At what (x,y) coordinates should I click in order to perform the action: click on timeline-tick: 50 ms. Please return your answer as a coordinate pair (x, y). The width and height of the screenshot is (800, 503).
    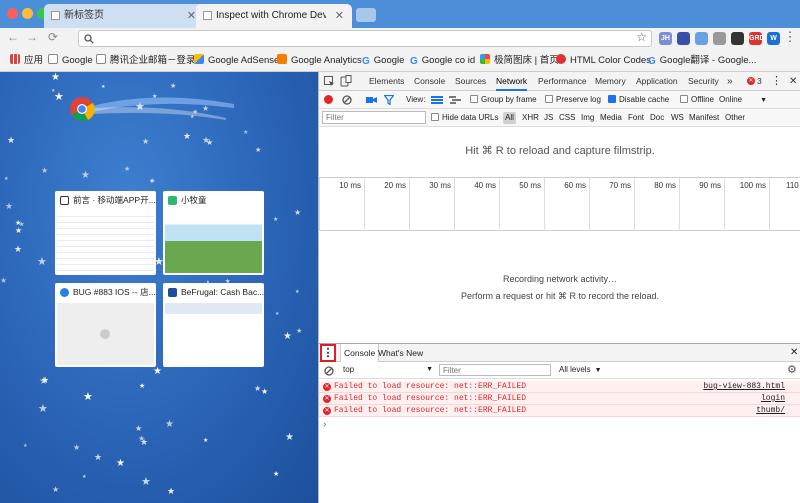
    Looking at the image, I should click on (521, 204).